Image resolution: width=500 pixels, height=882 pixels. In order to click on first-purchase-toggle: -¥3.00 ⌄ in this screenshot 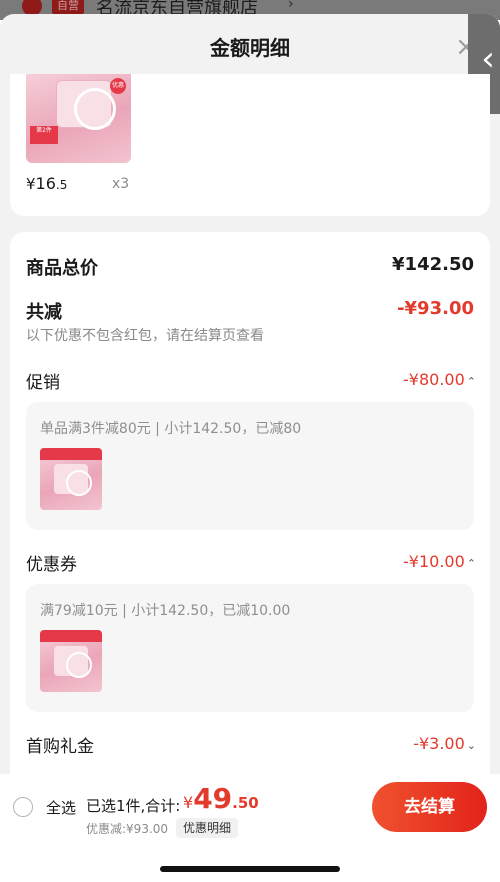, I will do `click(444, 743)`.